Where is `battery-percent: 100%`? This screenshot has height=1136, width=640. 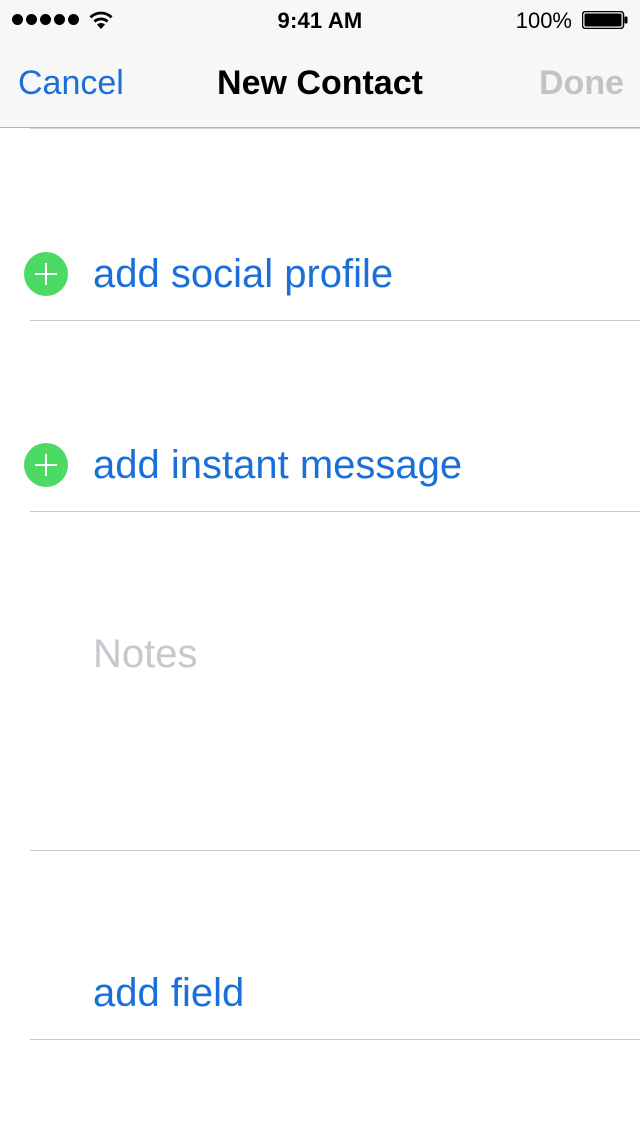
battery-percent: 100% is located at coordinates (543, 20).